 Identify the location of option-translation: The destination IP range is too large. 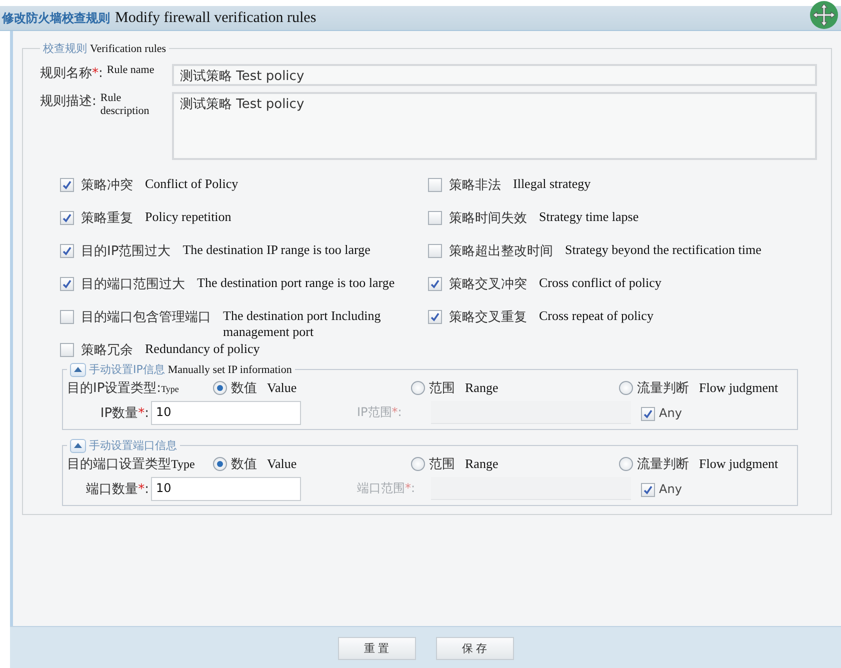
(276, 250).